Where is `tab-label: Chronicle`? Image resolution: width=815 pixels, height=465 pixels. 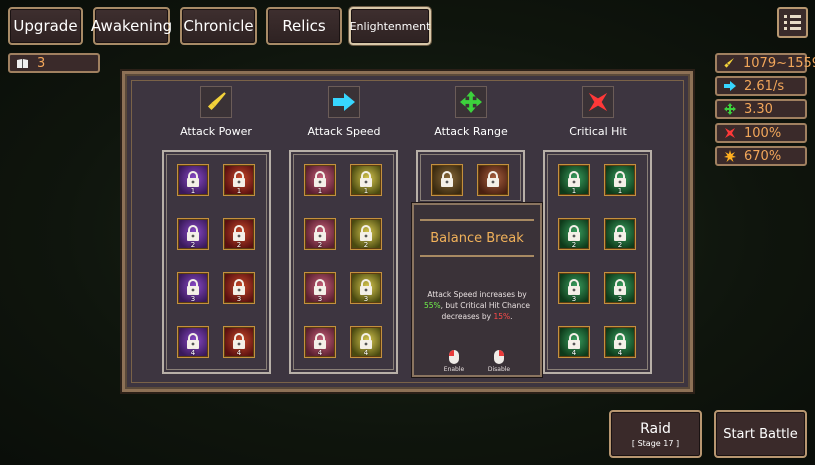
tab-label: Chronicle is located at coordinates (218, 26).